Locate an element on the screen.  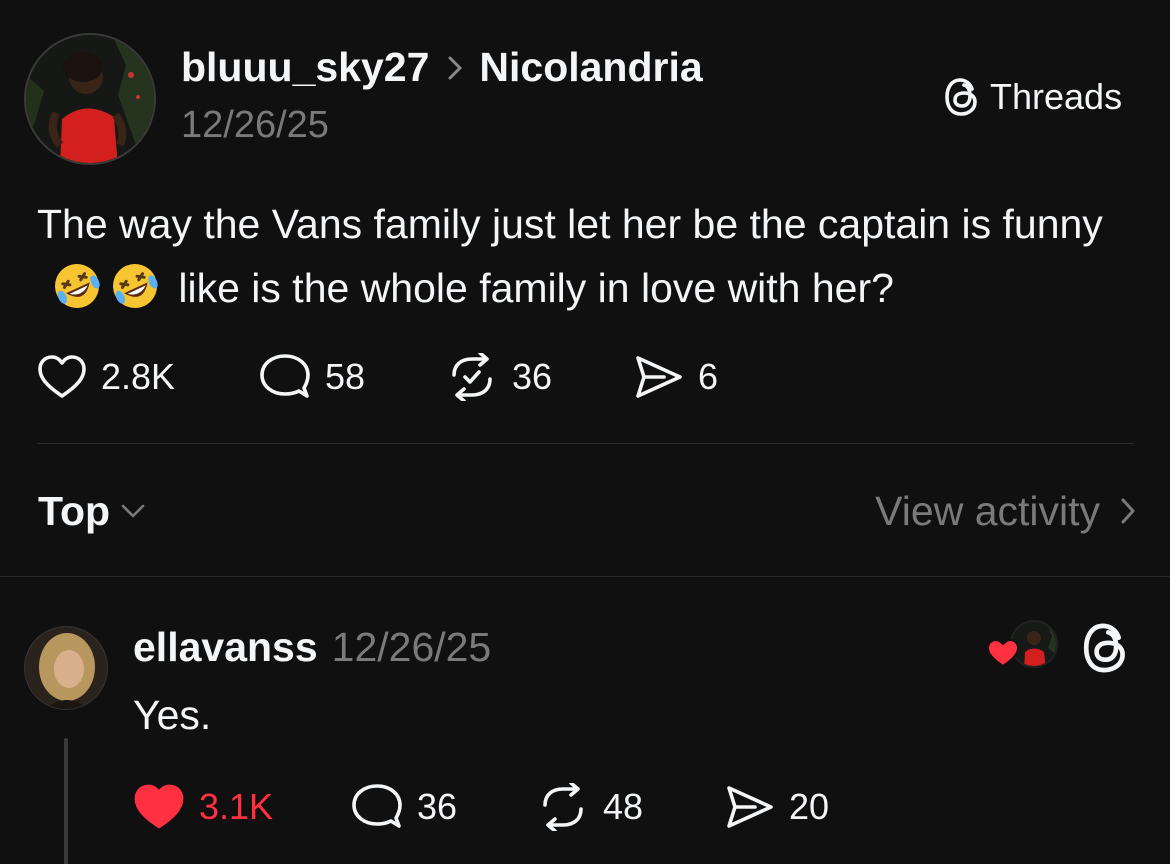
post-date: 12/26/25 is located at coordinates (255, 125).